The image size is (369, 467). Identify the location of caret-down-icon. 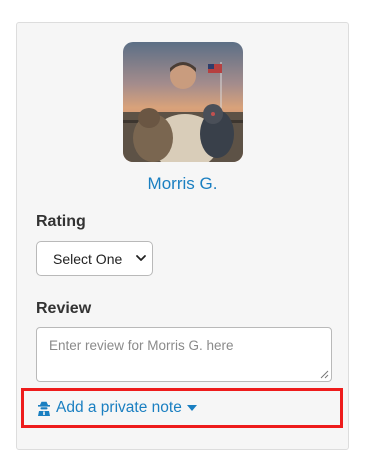
(191, 408).